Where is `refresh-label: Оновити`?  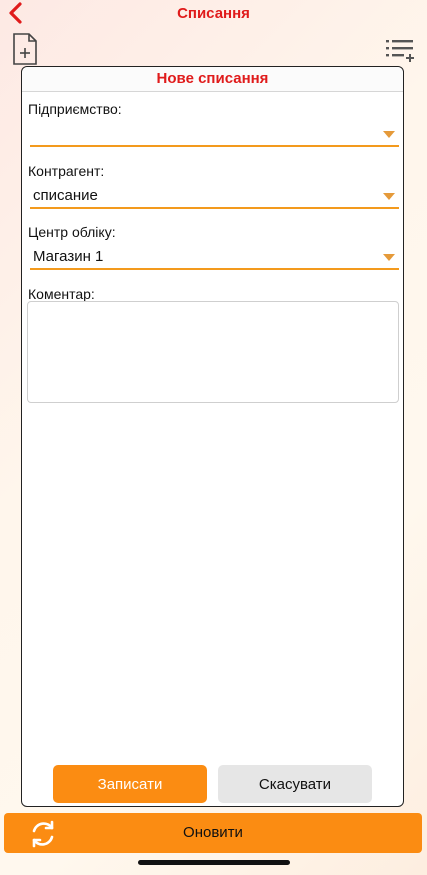
refresh-label: Оновити is located at coordinates (213, 832).